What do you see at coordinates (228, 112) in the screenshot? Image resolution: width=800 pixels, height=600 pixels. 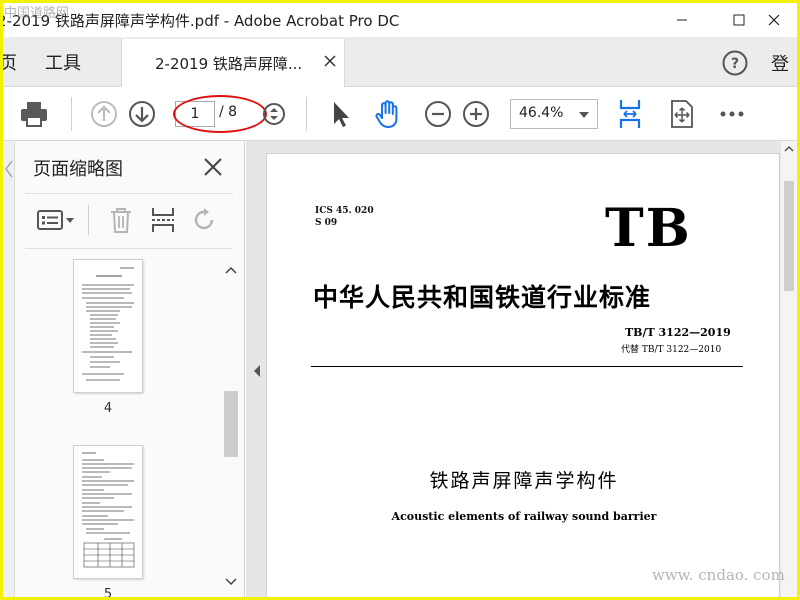 I see `page-count: / 8` at bounding box center [228, 112].